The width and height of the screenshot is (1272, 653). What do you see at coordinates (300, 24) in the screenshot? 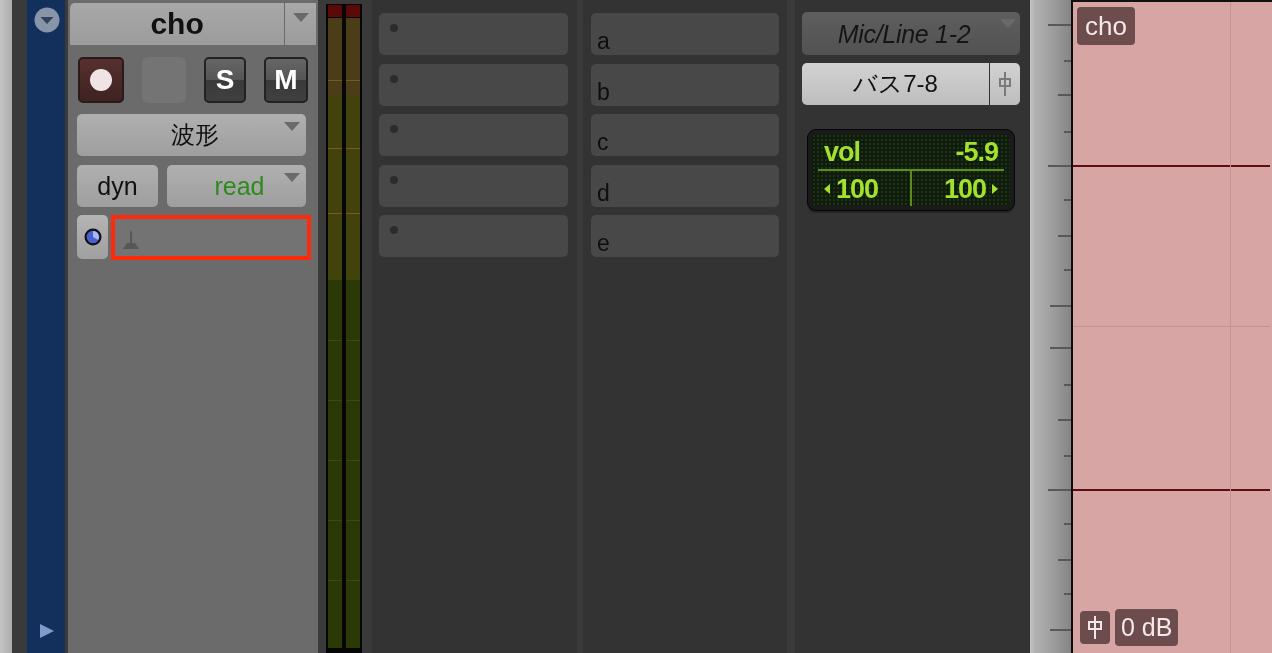
I see `menu-button` at bounding box center [300, 24].